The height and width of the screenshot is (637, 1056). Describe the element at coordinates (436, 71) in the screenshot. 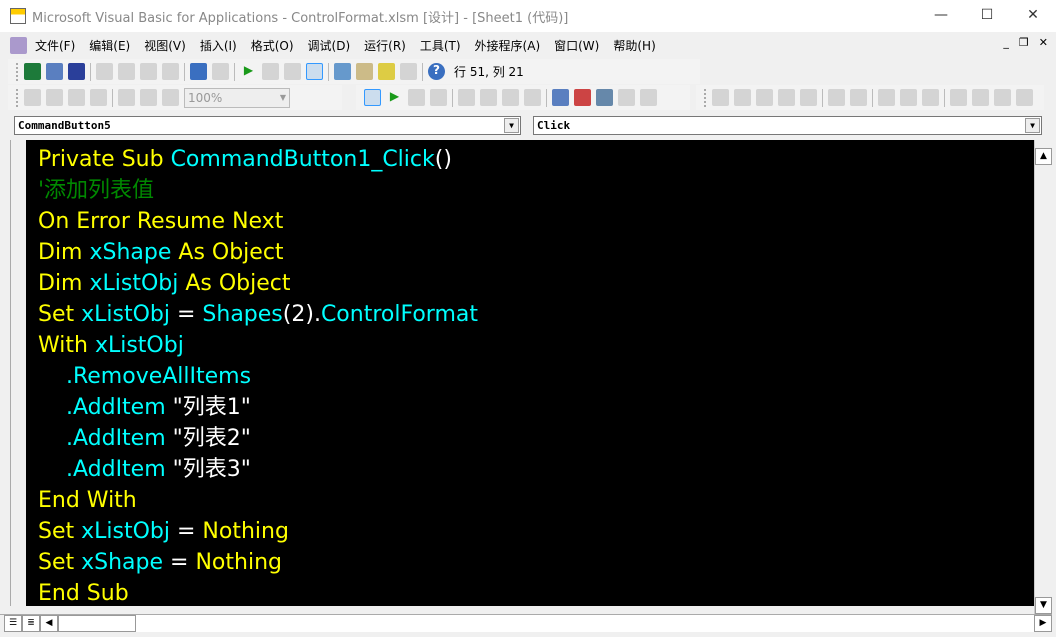

I see `help-icon: ?` at that location.